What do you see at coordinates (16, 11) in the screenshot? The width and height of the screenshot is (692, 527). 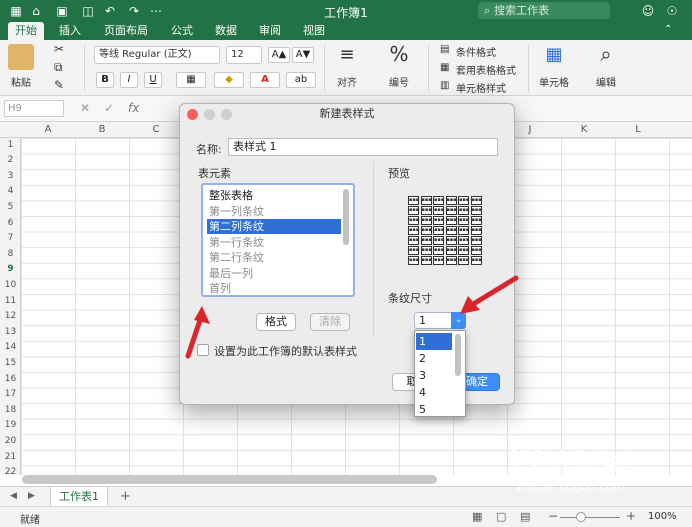 I see `sidebar-toggle-icon: ▦` at bounding box center [16, 11].